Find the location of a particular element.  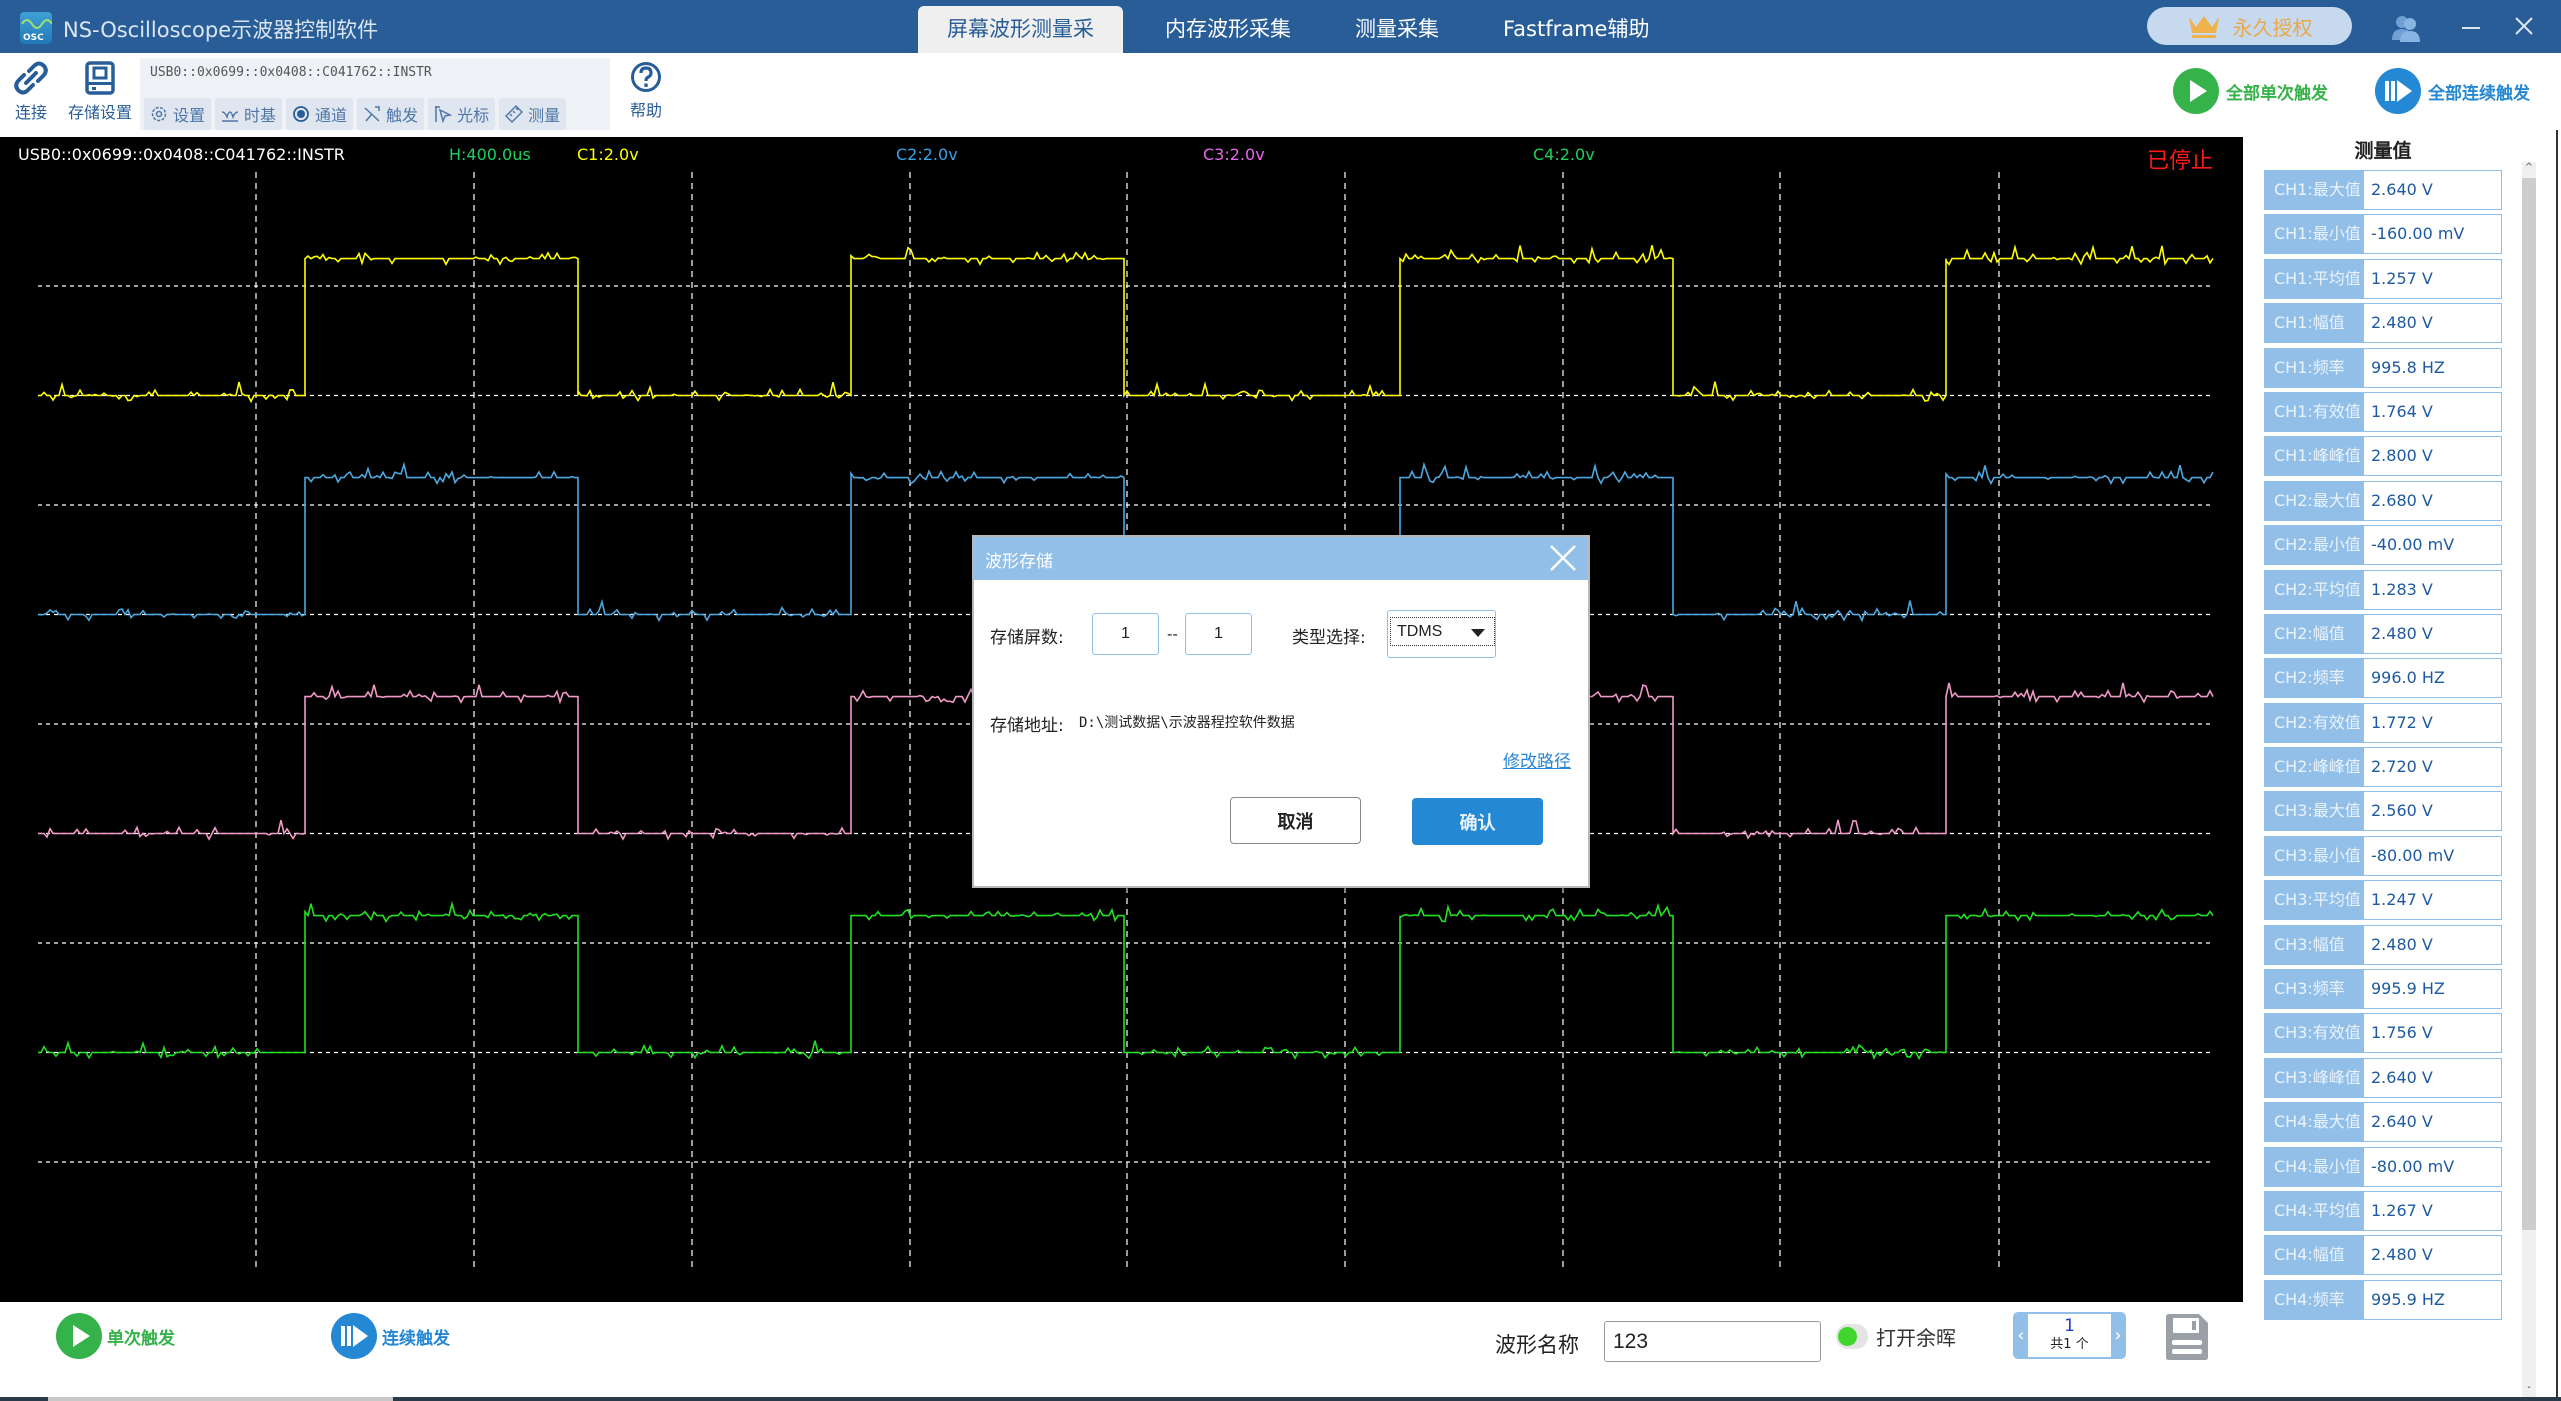

crown-icon is located at coordinates (2203, 27).